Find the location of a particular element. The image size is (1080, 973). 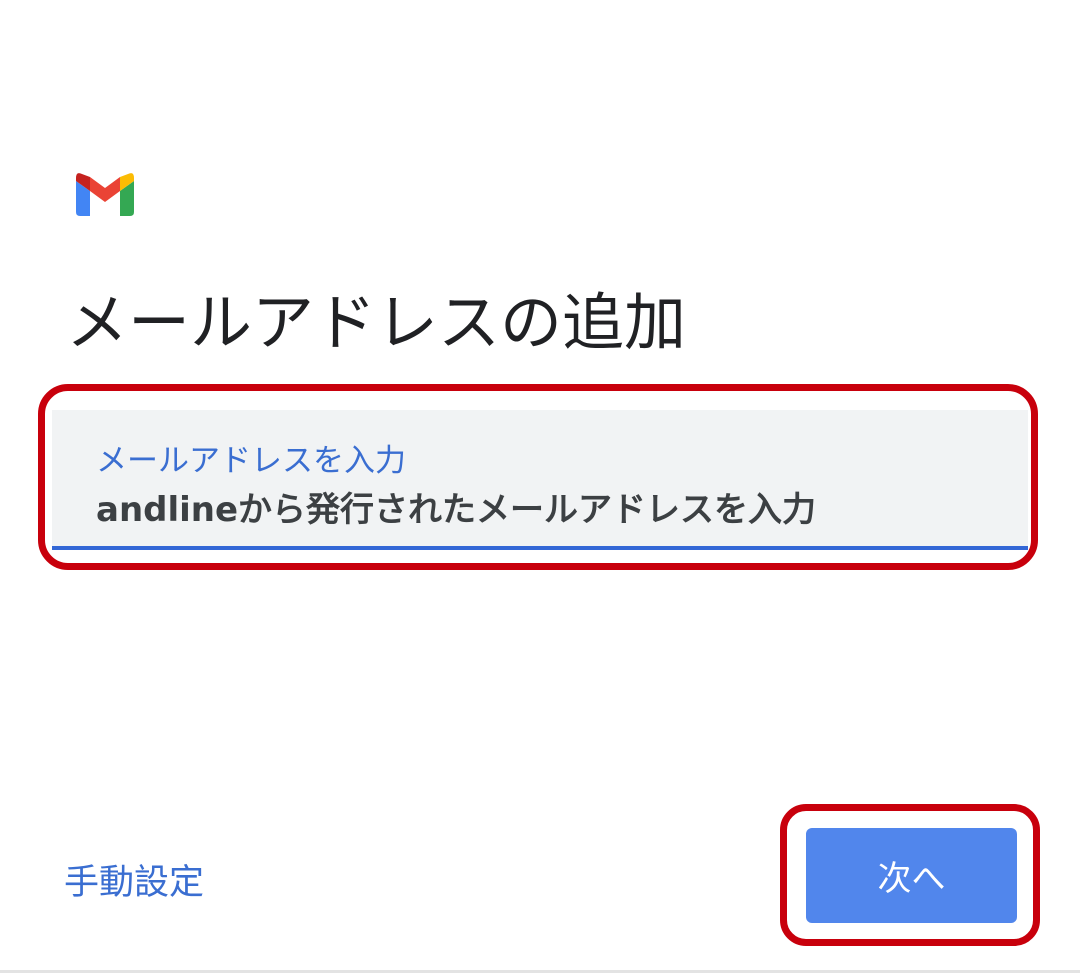

page-title: メールアドレスの追加 is located at coordinates (376, 322).